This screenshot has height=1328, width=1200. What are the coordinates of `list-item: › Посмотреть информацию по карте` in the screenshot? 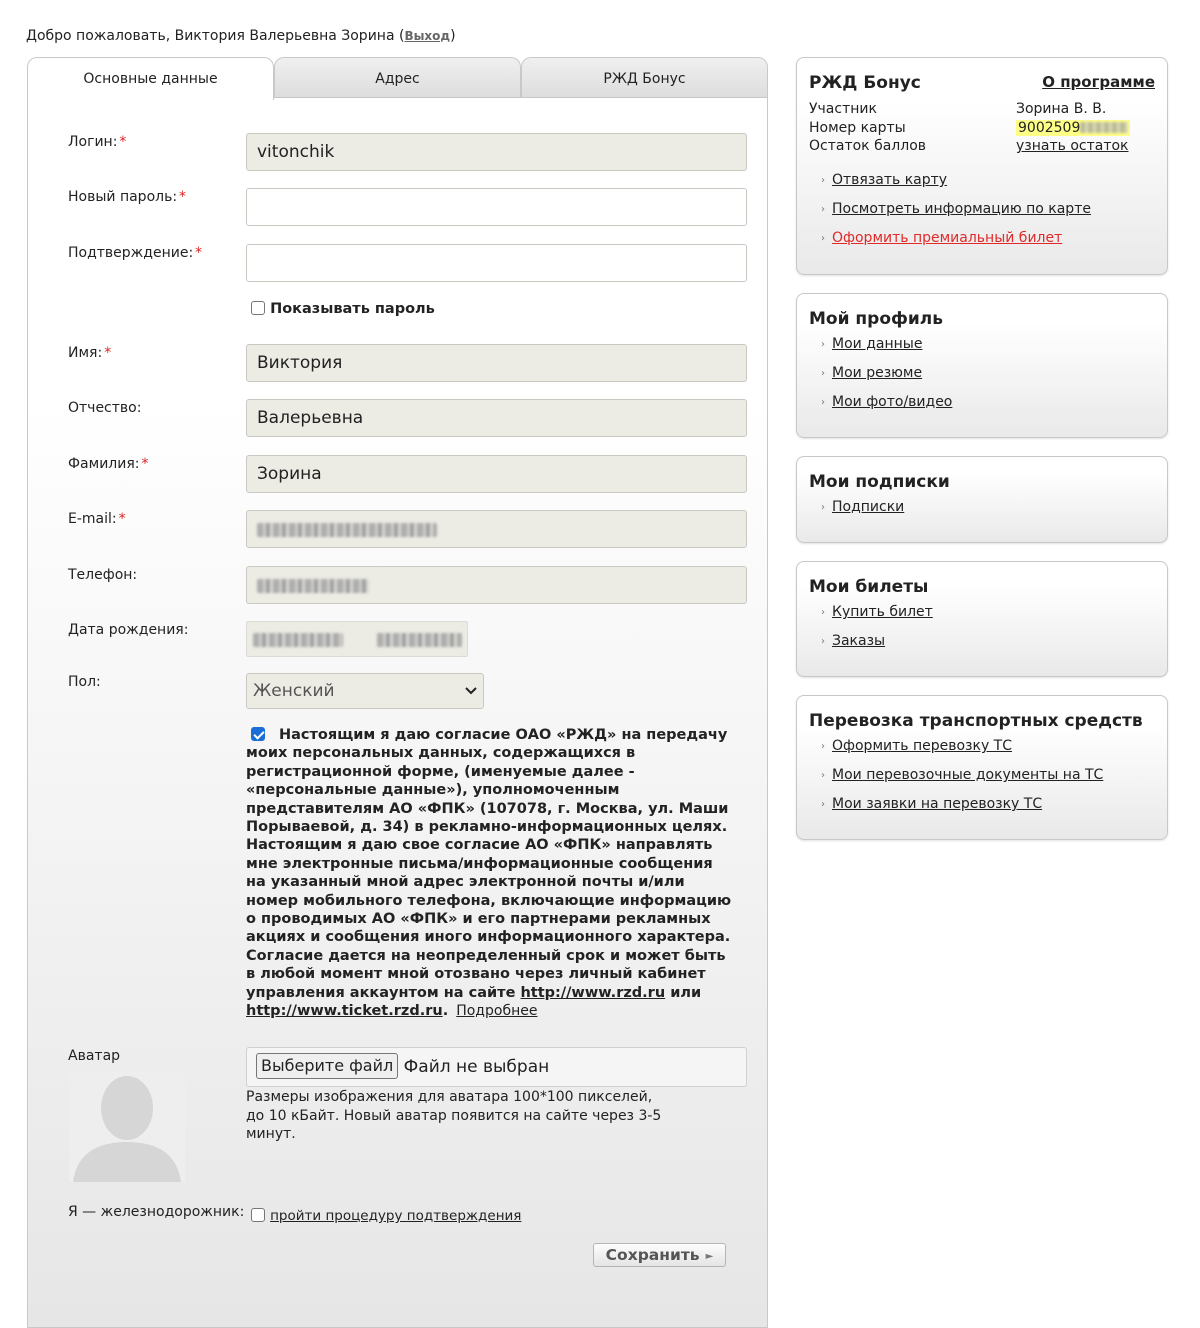 It's located at (956, 215).